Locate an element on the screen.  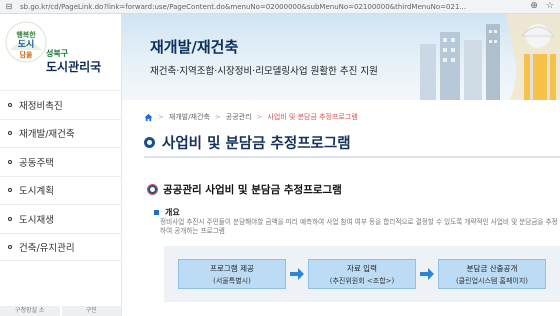
sidebar-bottom-tab: 구청장실 소 is located at coordinates (30, 311).